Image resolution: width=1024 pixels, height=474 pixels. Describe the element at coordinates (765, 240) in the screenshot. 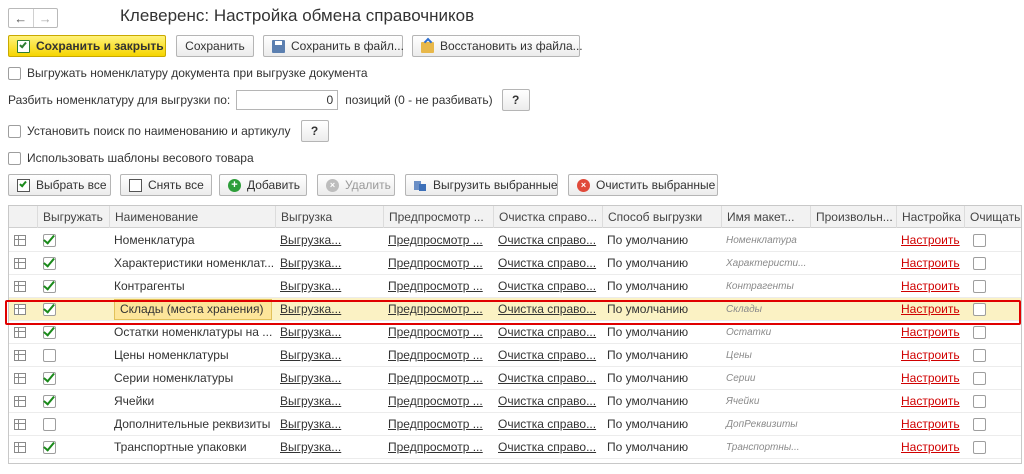

I see `template-cell: Номенклатура` at that location.